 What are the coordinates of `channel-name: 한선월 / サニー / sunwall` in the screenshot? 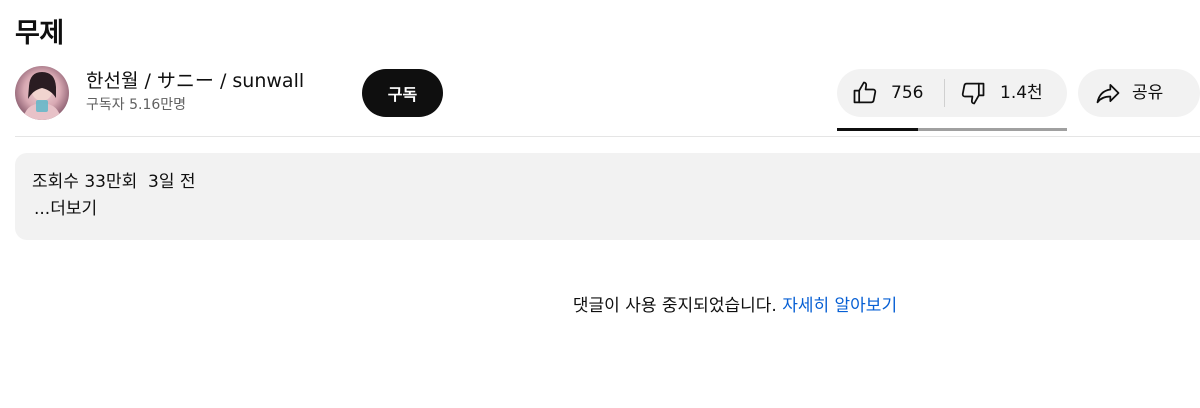 It's located at (195, 81).